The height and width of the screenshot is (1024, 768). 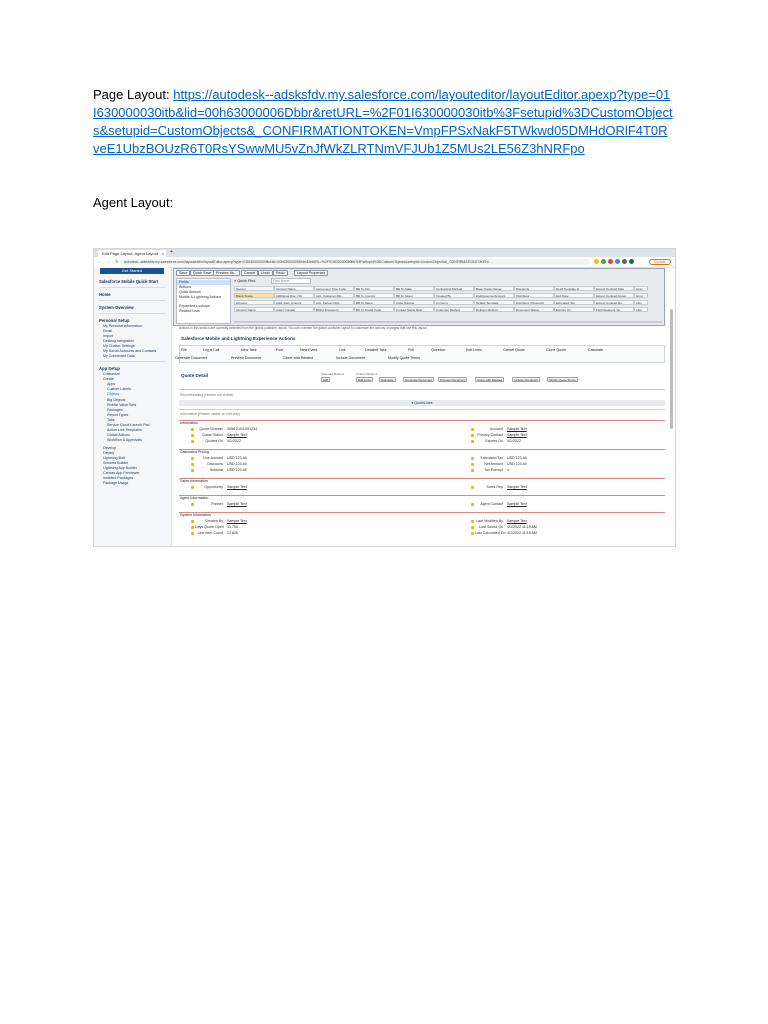 What do you see at coordinates (614, 288) in the screenshot?
I see `palette-field: Expect Contract Flag` at bounding box center [614, 288].